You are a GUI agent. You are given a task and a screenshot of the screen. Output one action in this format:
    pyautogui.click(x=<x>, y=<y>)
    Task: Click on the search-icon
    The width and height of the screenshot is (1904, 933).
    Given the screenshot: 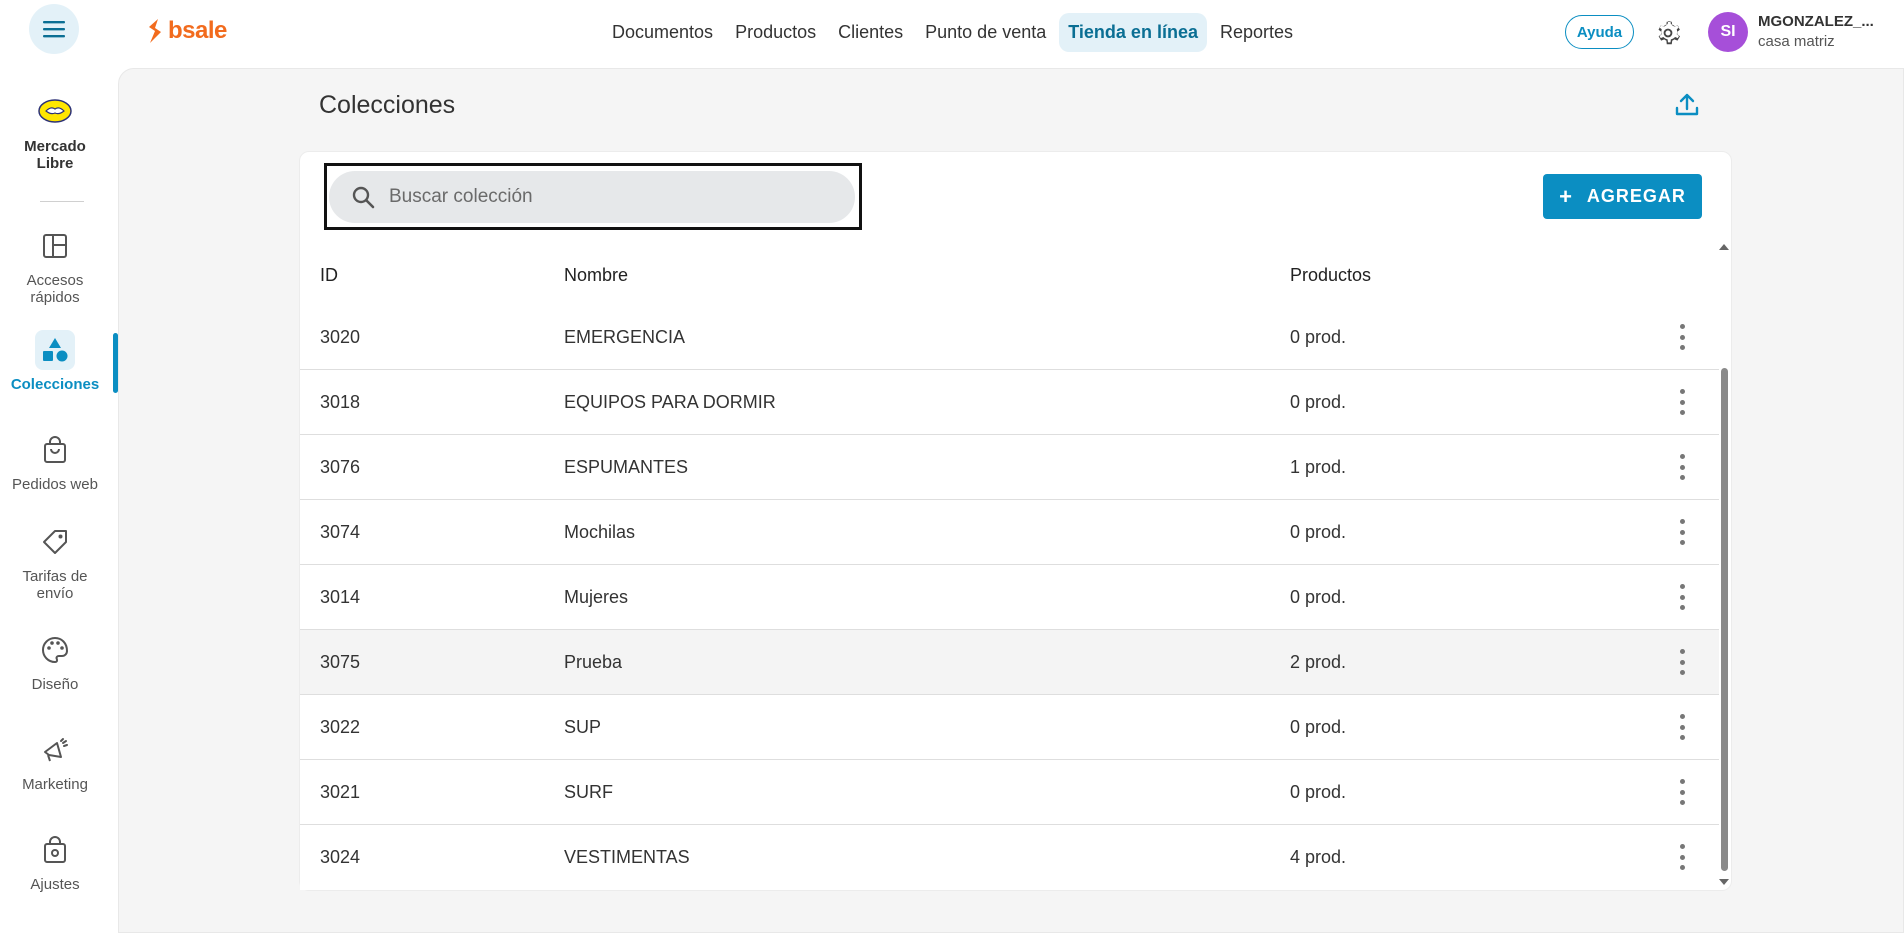 What is the action you would take?
    pyautogui.click(x=363, y=197)
    